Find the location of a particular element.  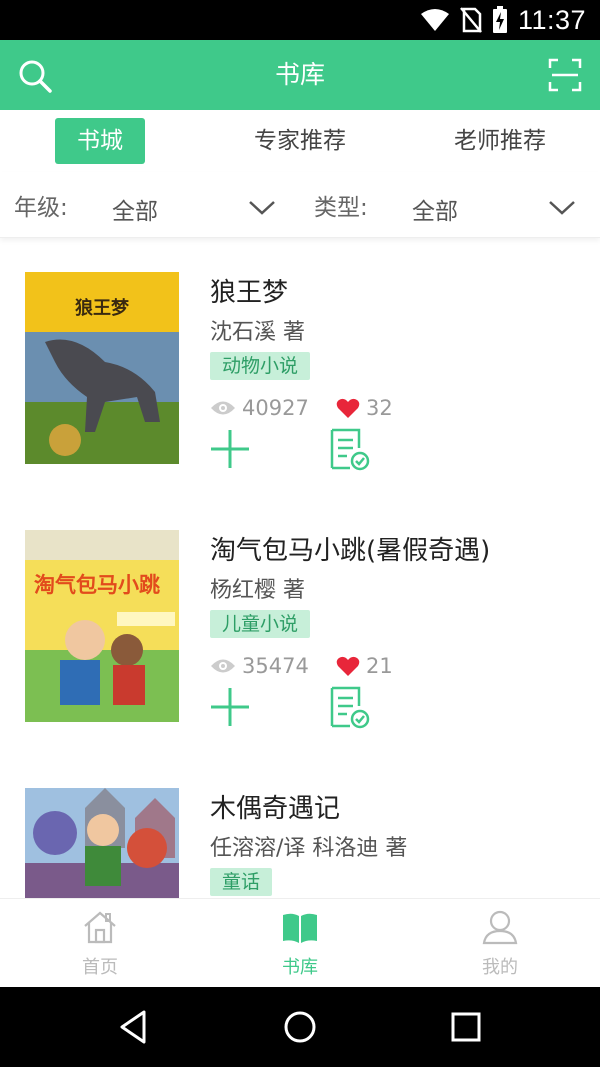

type-filter-label: 类型: is located at coordinates (341, 208).